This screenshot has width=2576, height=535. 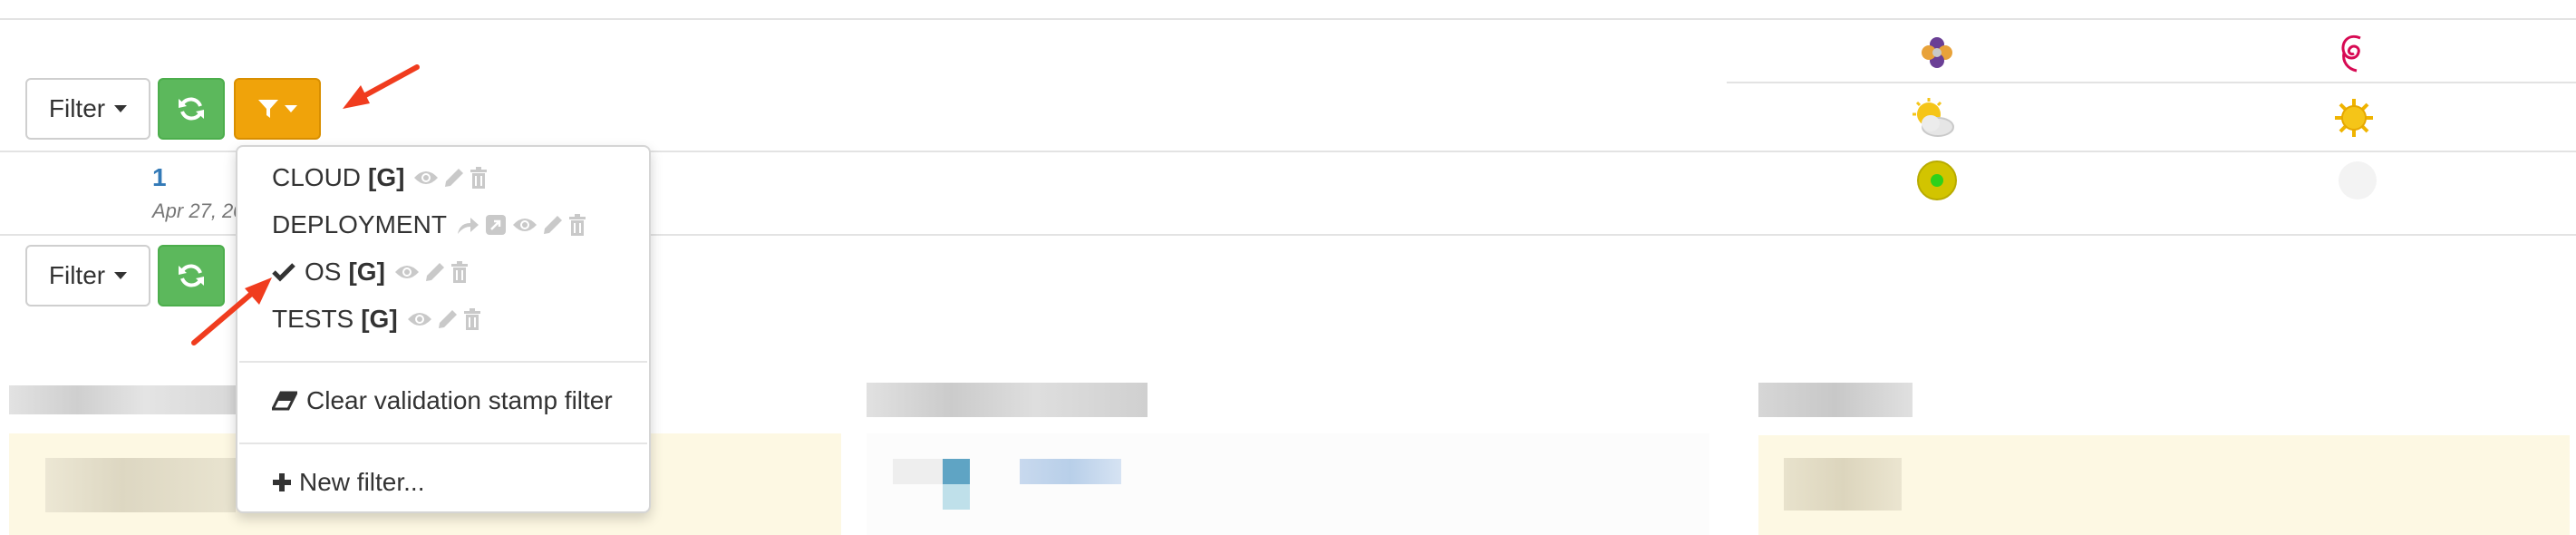 I want to click on sun-icon, so click(x=2354, y=118).